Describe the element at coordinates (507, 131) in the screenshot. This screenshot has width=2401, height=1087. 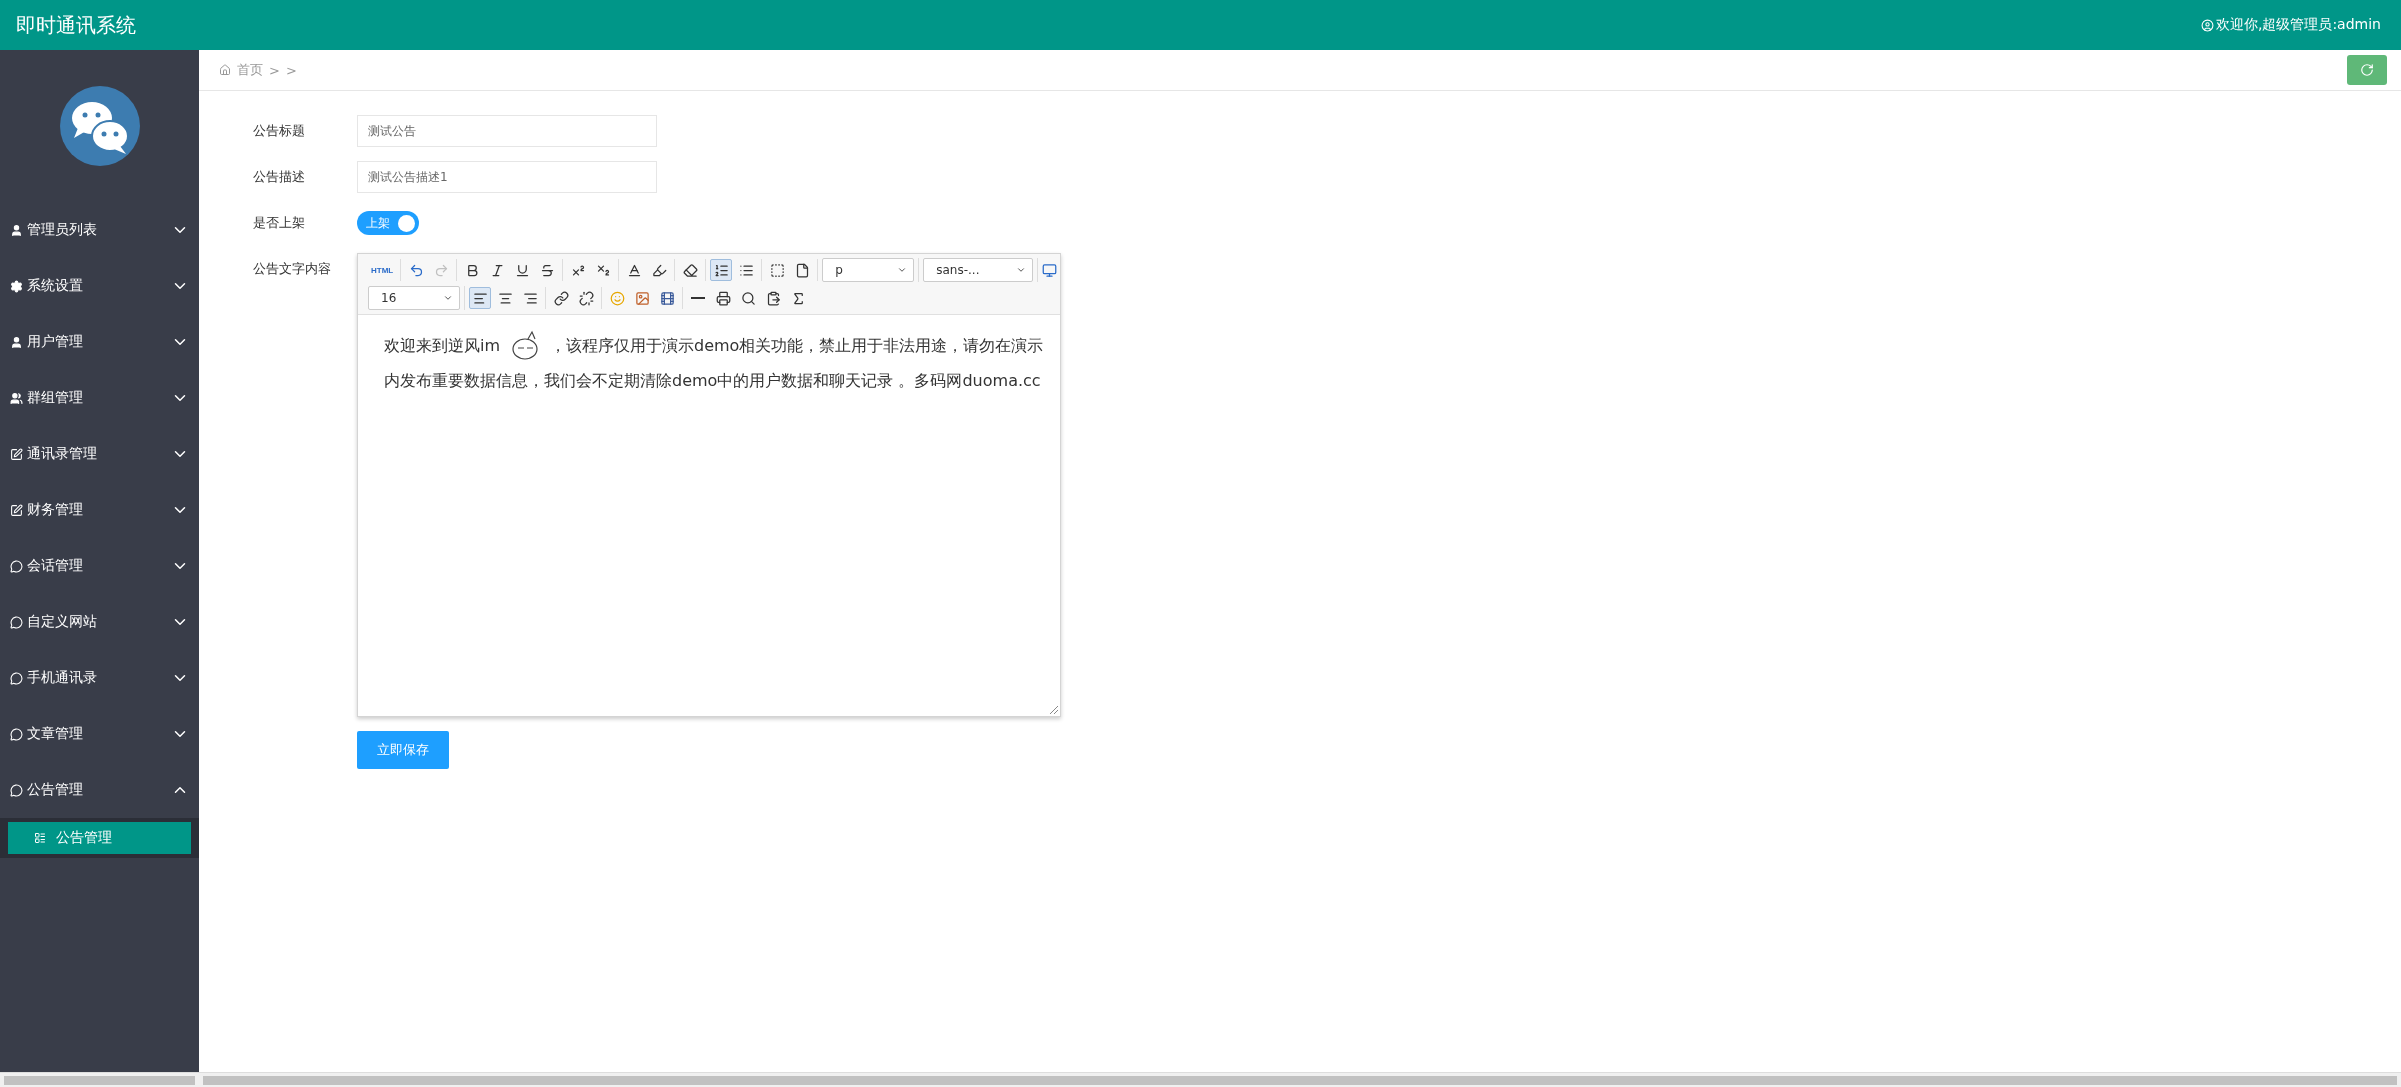
I see `text-field: 测试公告` at that location.